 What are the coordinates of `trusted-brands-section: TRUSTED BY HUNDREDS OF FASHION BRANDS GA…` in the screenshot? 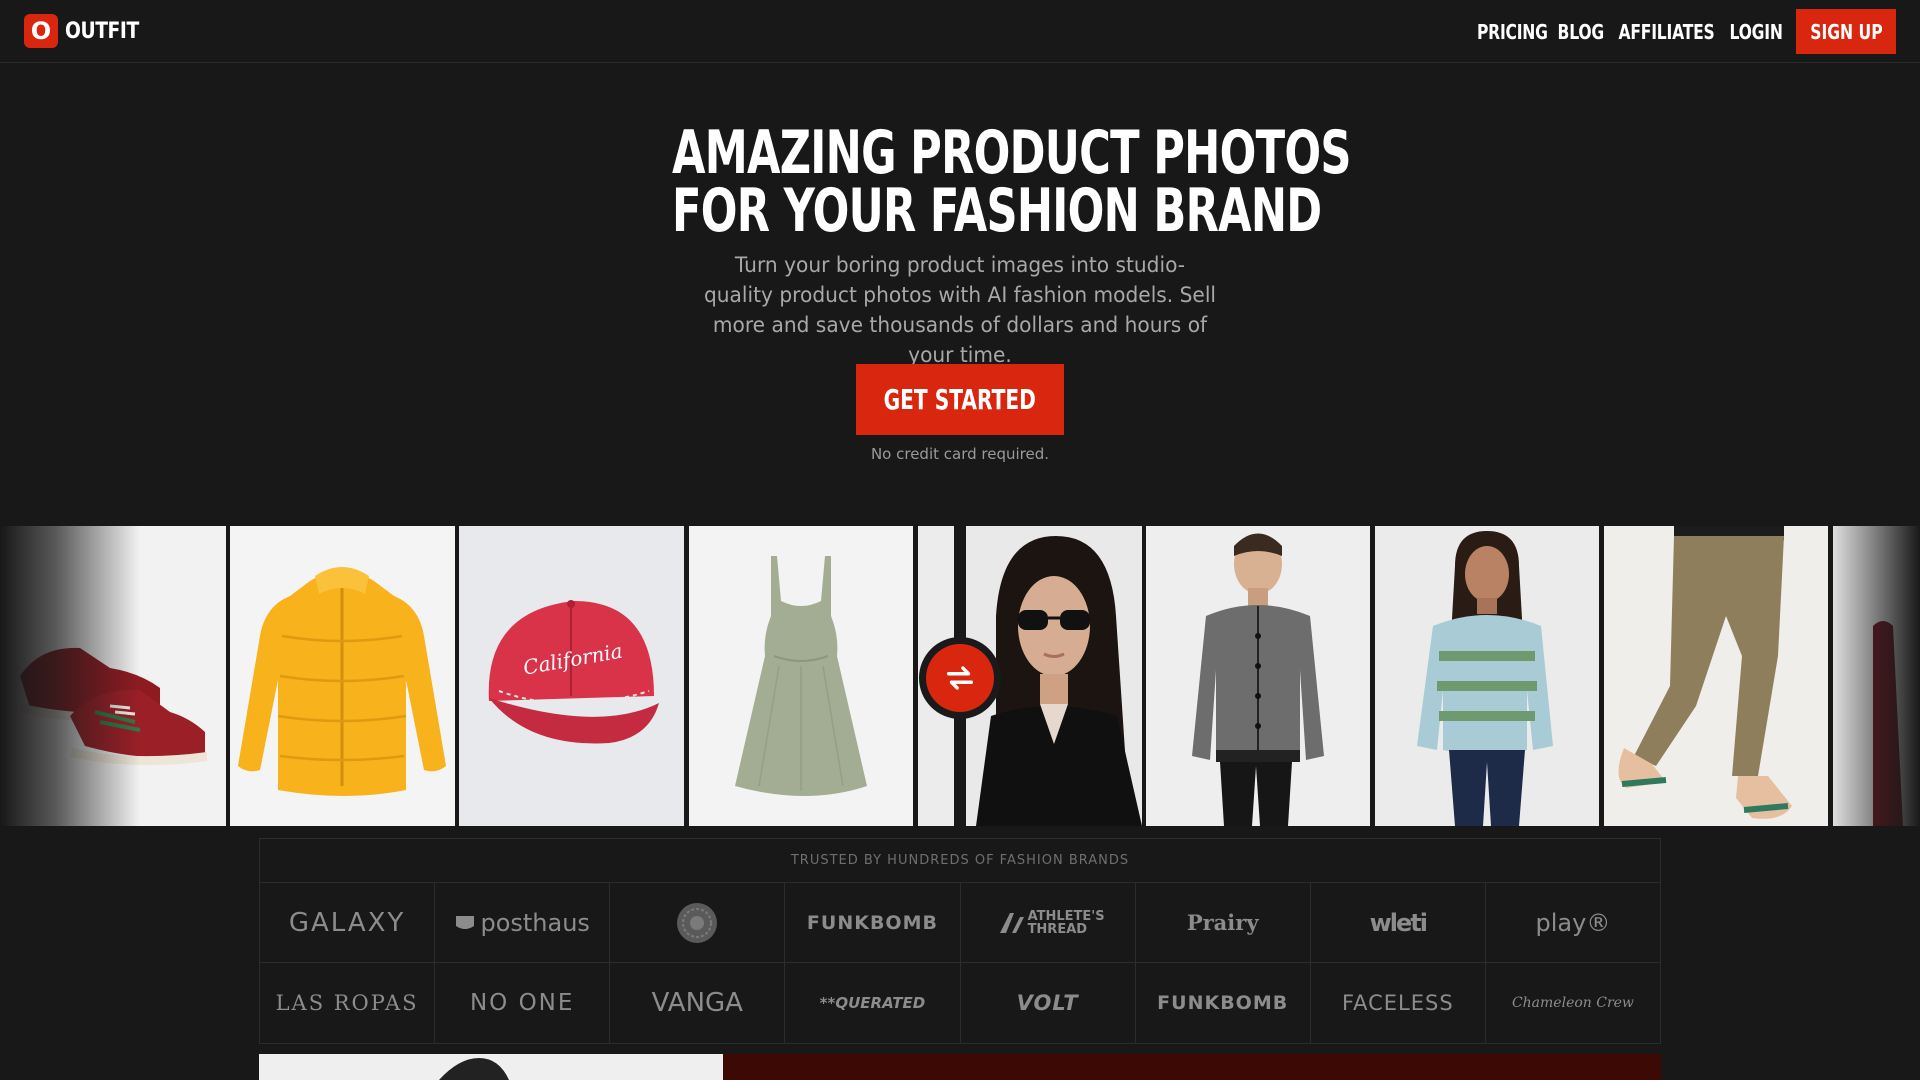 It's located at (960, 941).